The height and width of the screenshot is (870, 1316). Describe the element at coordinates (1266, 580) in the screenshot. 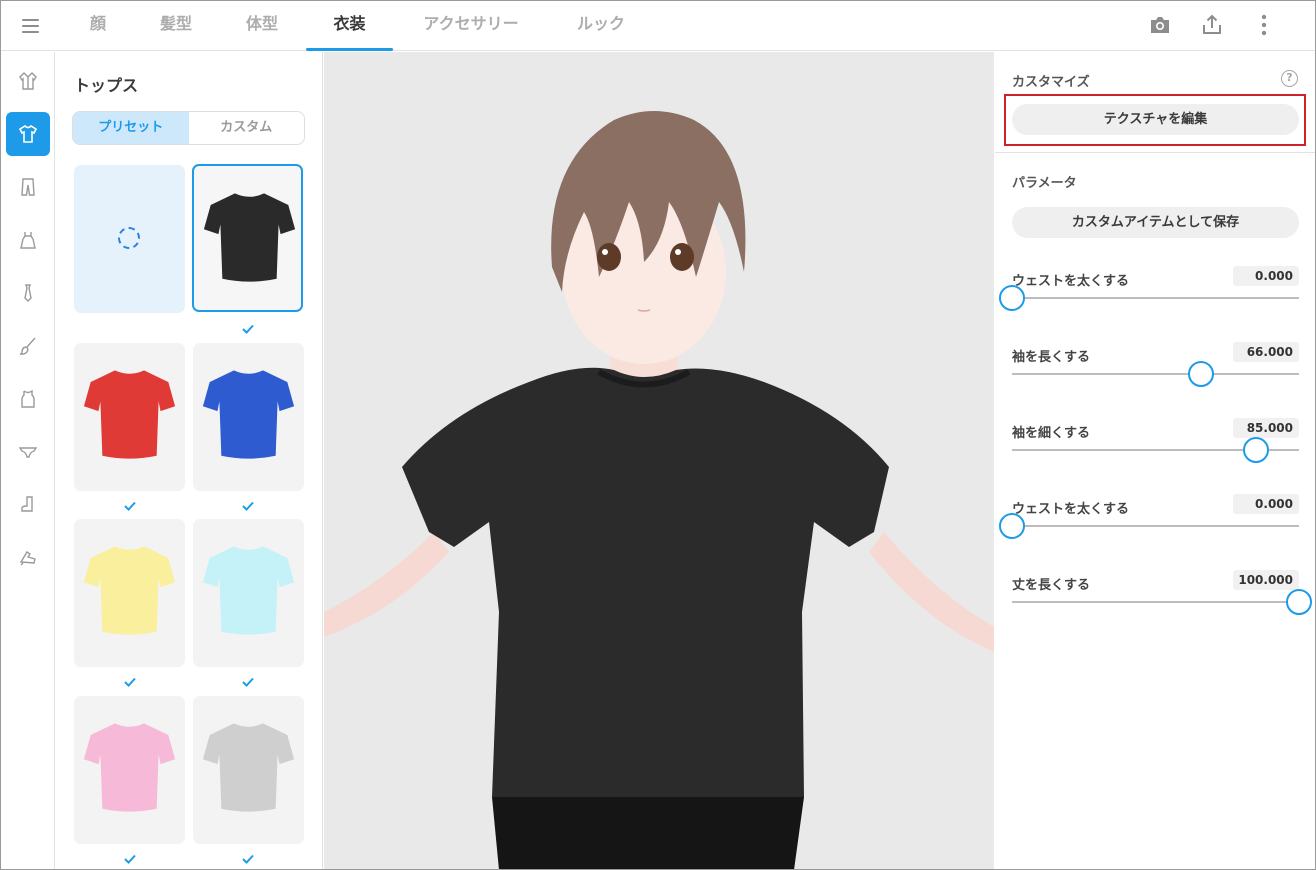

I see `slider-value: 100.000` at that location.